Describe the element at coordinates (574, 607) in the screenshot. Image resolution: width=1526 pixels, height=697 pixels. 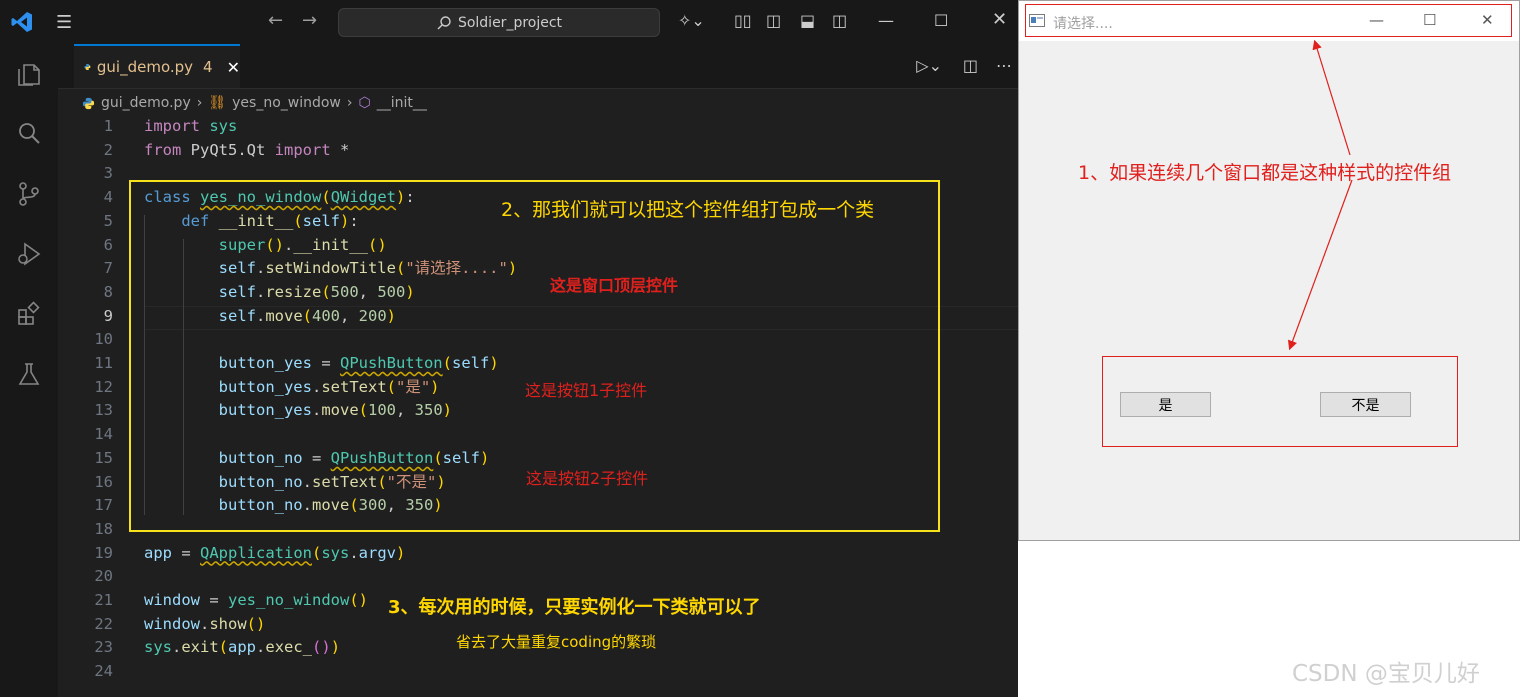
I see `annotation-instantiate: 3、每次用的时候，只要实例化一下类就可以了` at that location.